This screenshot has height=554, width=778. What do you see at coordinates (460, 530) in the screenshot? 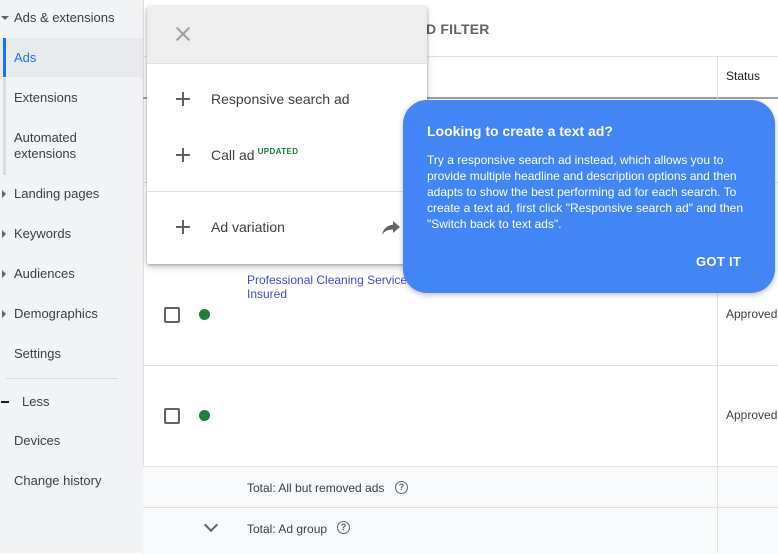
I see `total-row: Total: Ad group ?` at bounding box center [460, 530].